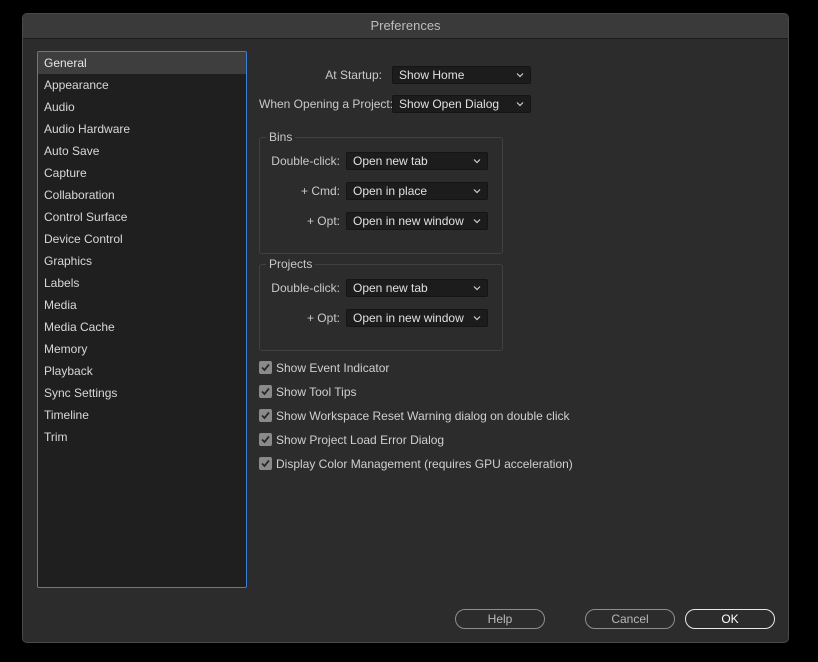 The height and width of the screenshot is (662, 818). I want to click on show-project-load-error-checkbox, so click(265, 439).